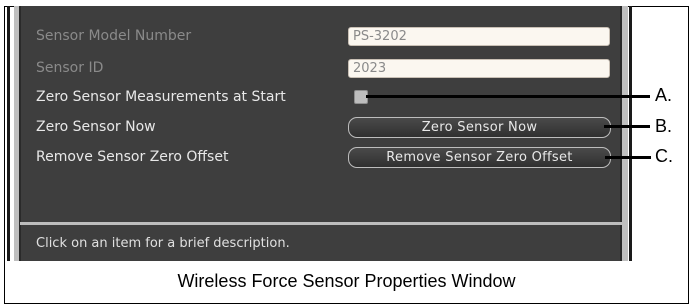  What do you see at coordinates (628, 157) in the screenshot?
I see `callout-c-line` at bounding box center [628, 157].